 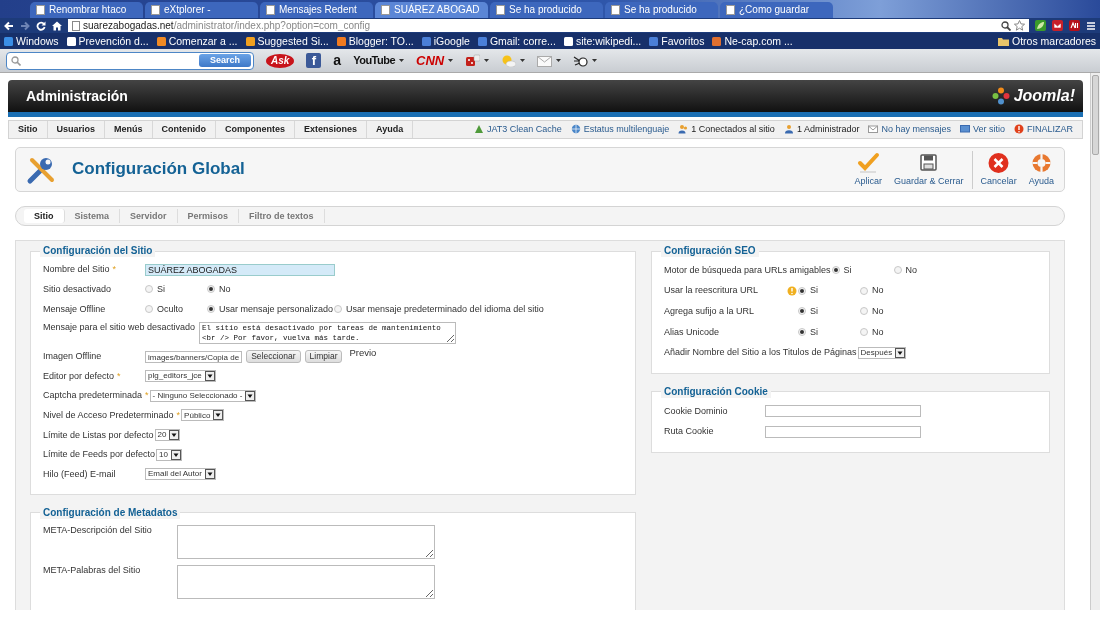 I want to click on field-label: Imagen Offline, so click(x=72, y=356).